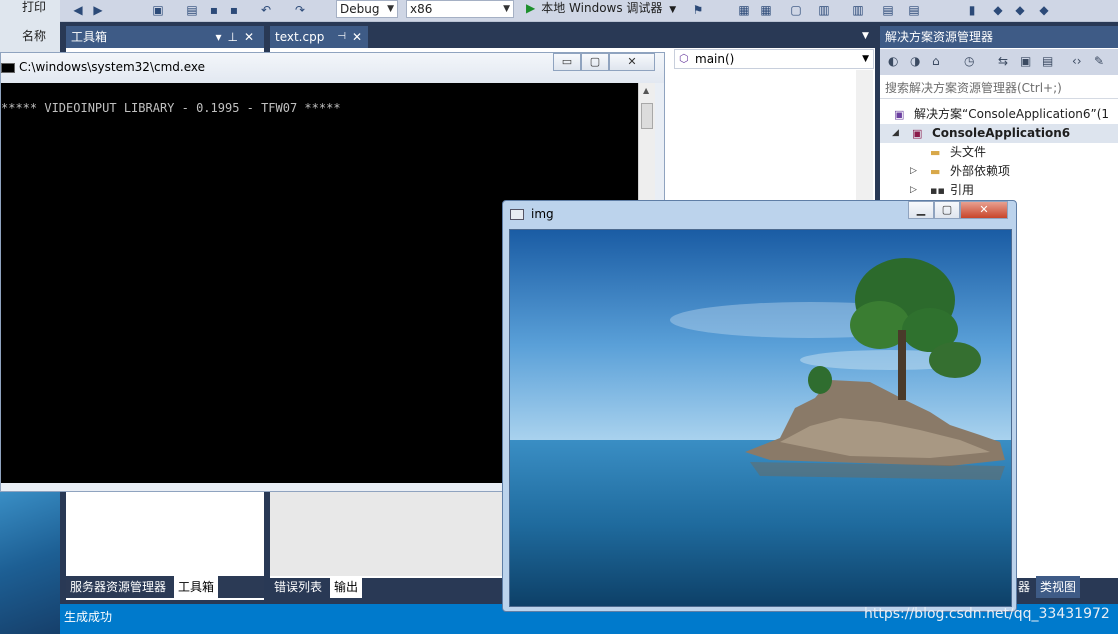 The height and width of the screenshot is (634, 1118). What do you see at coordinates (899, 114) in the screenshot?
I see `solution-icon: ▣` at bounding box center [899, 114].